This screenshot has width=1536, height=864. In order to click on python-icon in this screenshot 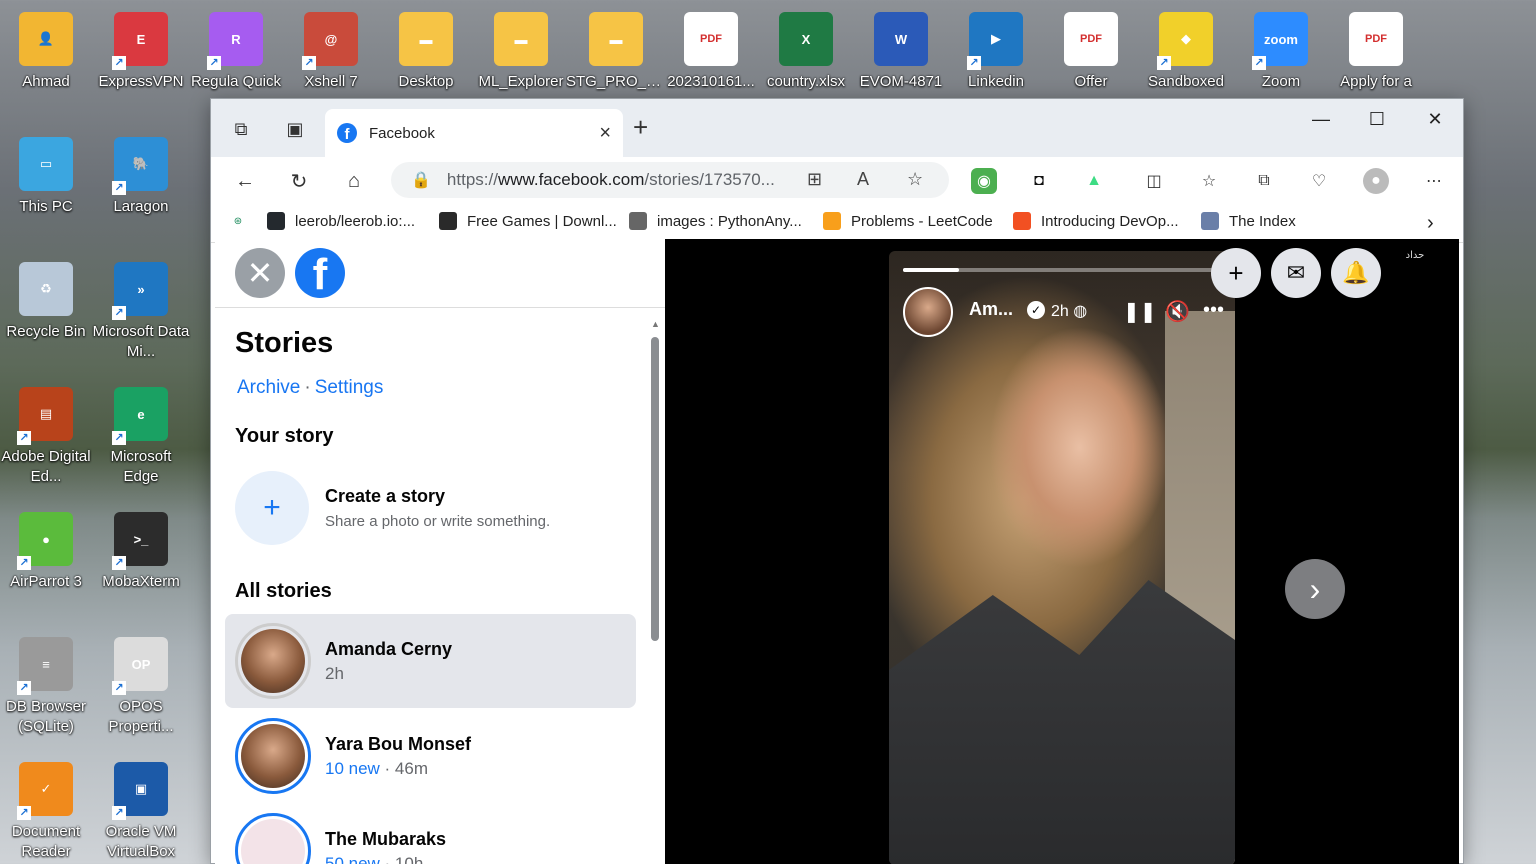, I will do `click(638, 221)`.